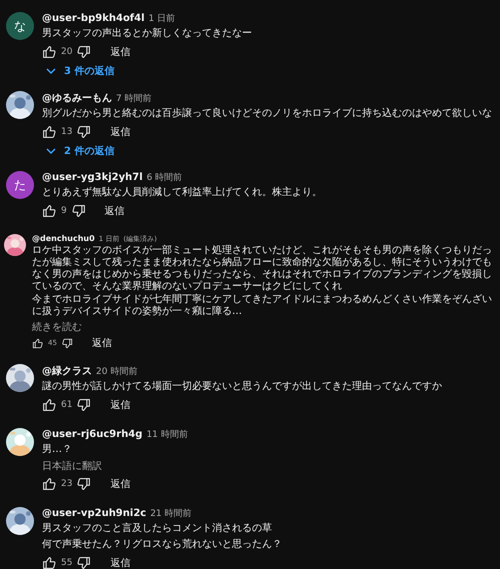 This screenshot has width=500, height=569. What do you see at coordinates (66, 52) in the screenshot?
I see `like-count: 20` at bounding box center [66, 52].